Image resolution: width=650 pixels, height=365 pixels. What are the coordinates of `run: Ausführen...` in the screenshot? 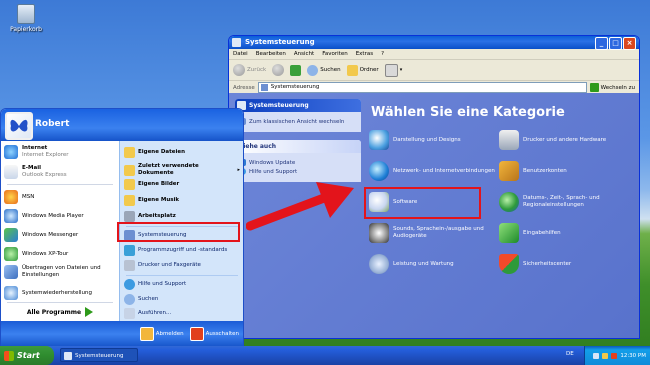 It's located at (182, 313).